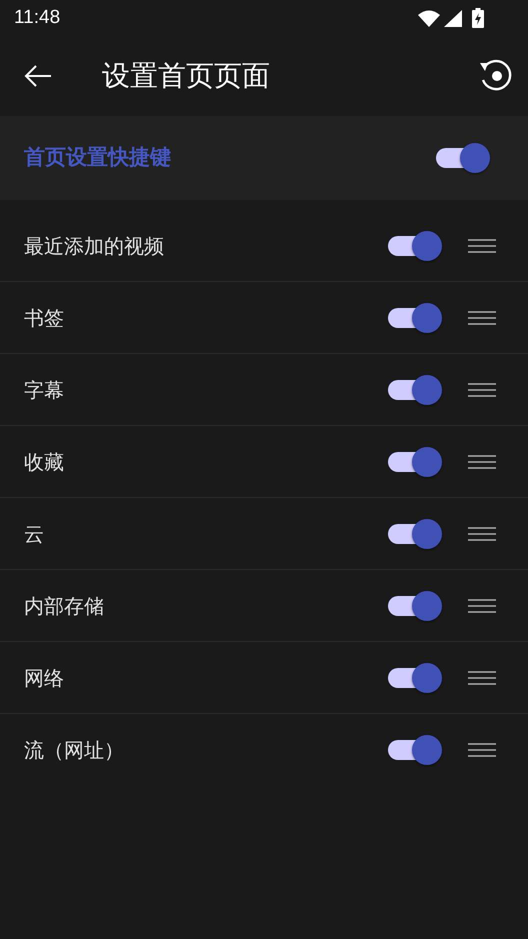 This screenshot has height=939, width=528. I want to click on status-time: 11:48, so click(37, 18).